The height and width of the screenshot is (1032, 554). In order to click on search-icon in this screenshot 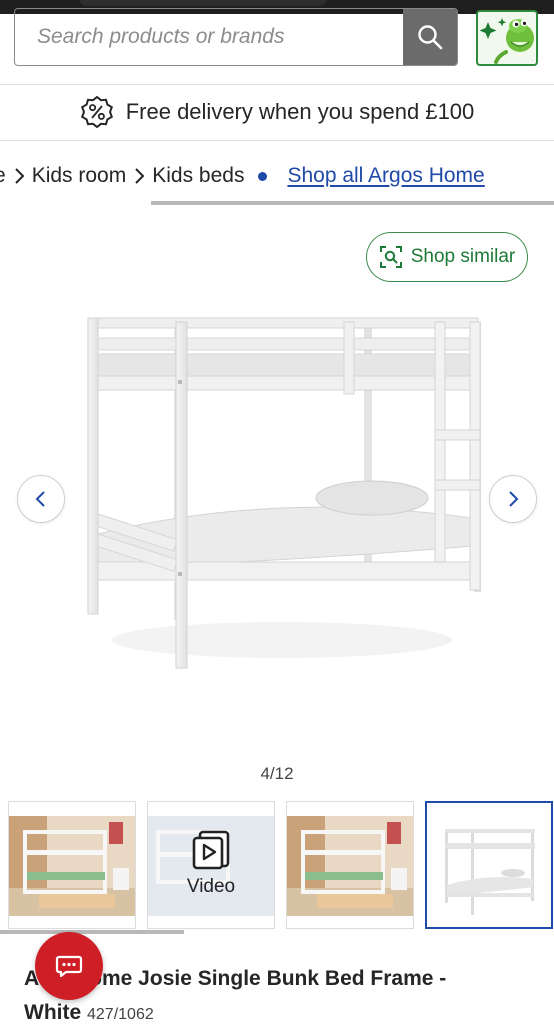, I will do `click(430, 37)`.